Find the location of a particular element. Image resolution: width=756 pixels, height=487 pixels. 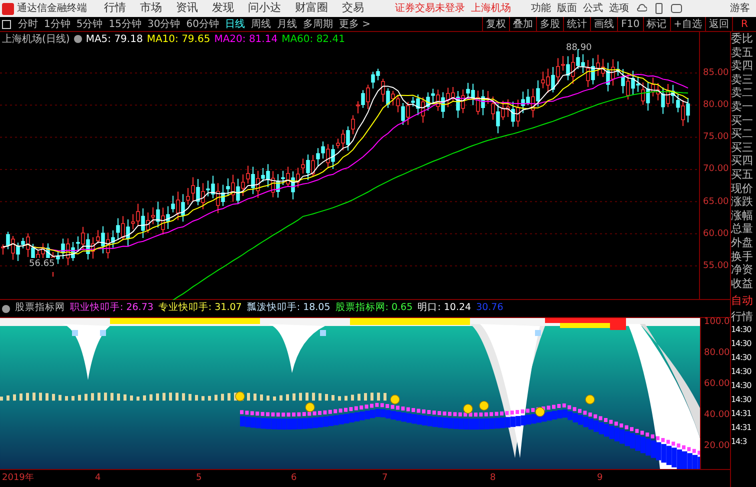

indicator-axis-label: 60.00 is located at coordinates (717, 384).